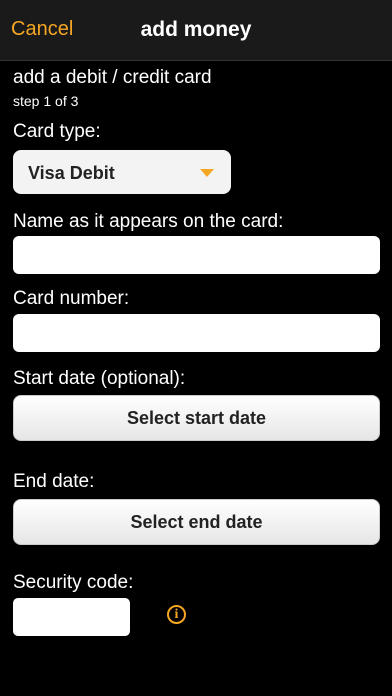  I want to click on select-end-date-button: Select end date, so click(196, 522).